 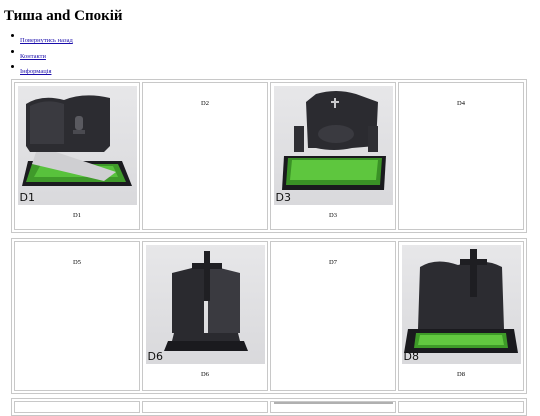 What do you see at coordinates (77, 316) in the screenshot?
I see `product-cell-d5: D5` at bounding box center [77, 316].